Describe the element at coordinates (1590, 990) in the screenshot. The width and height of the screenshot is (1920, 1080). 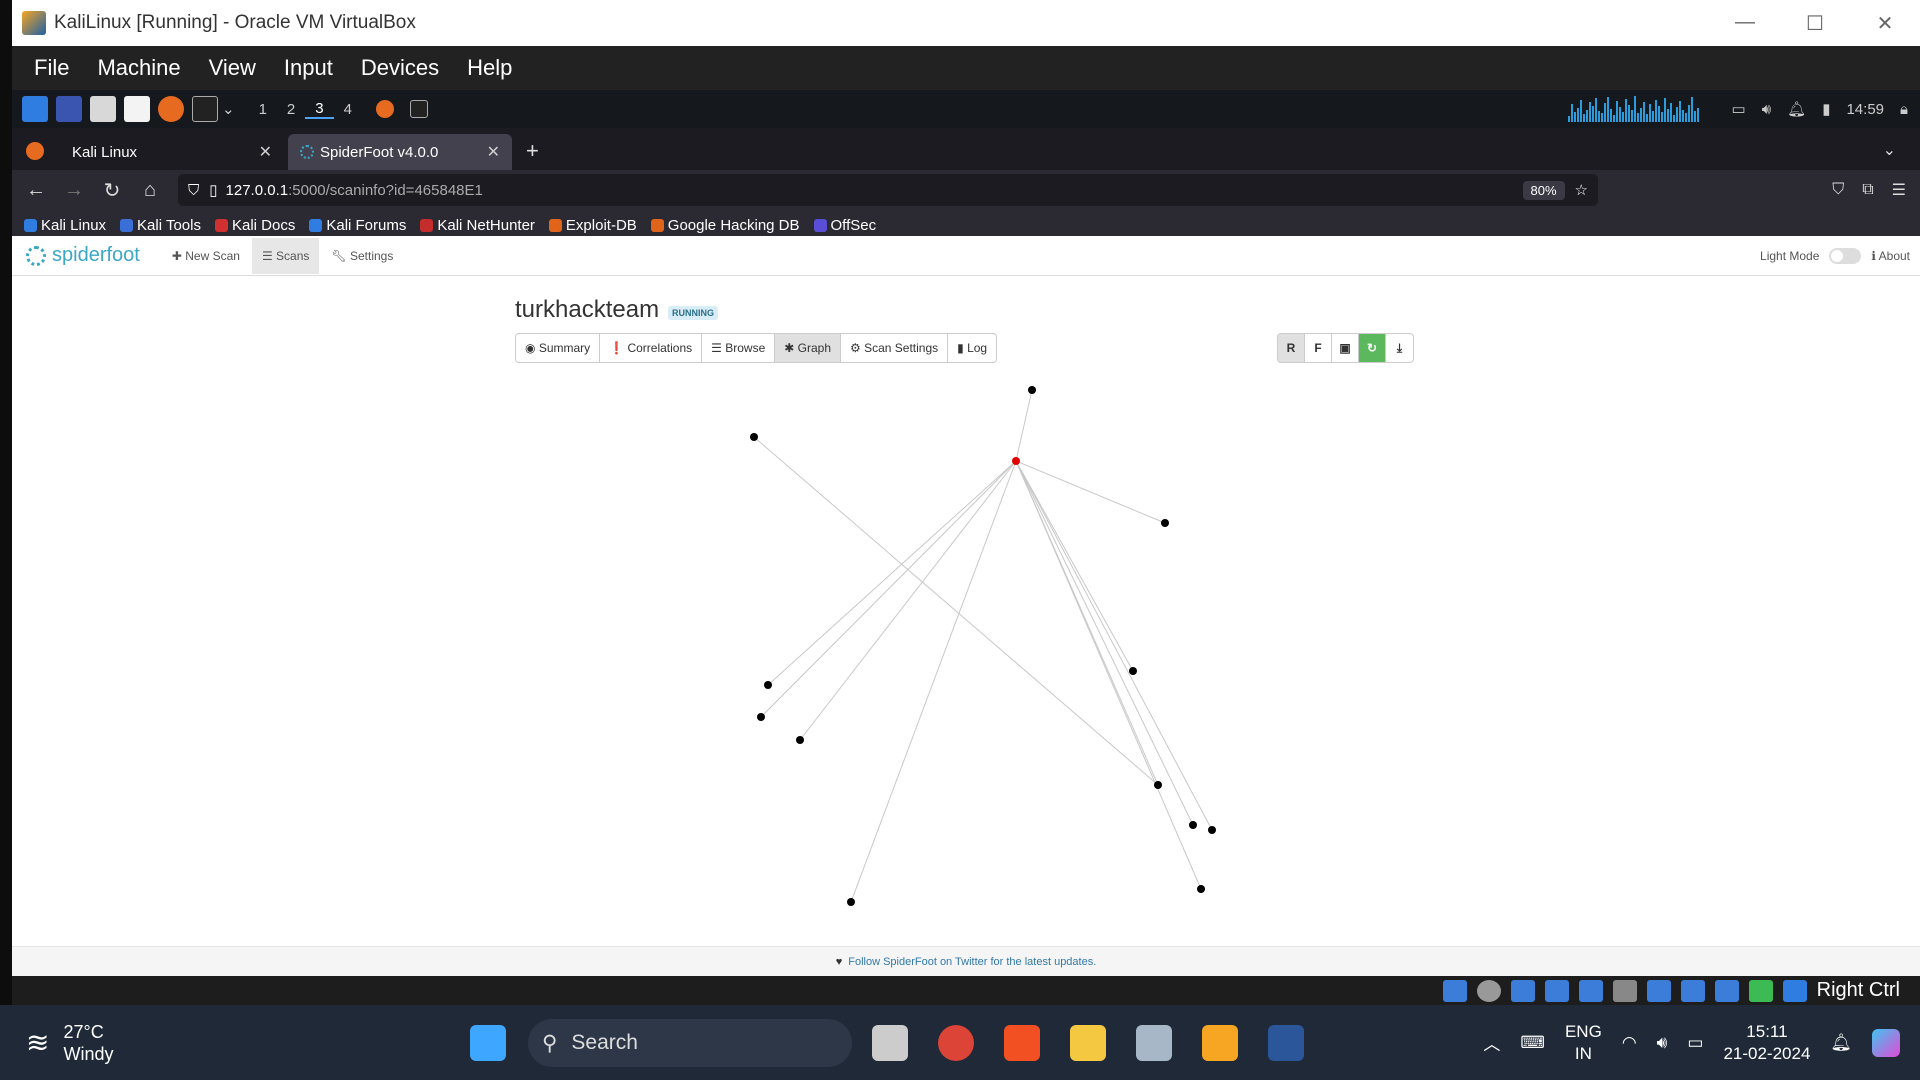
I see `usb-icon` at that location.